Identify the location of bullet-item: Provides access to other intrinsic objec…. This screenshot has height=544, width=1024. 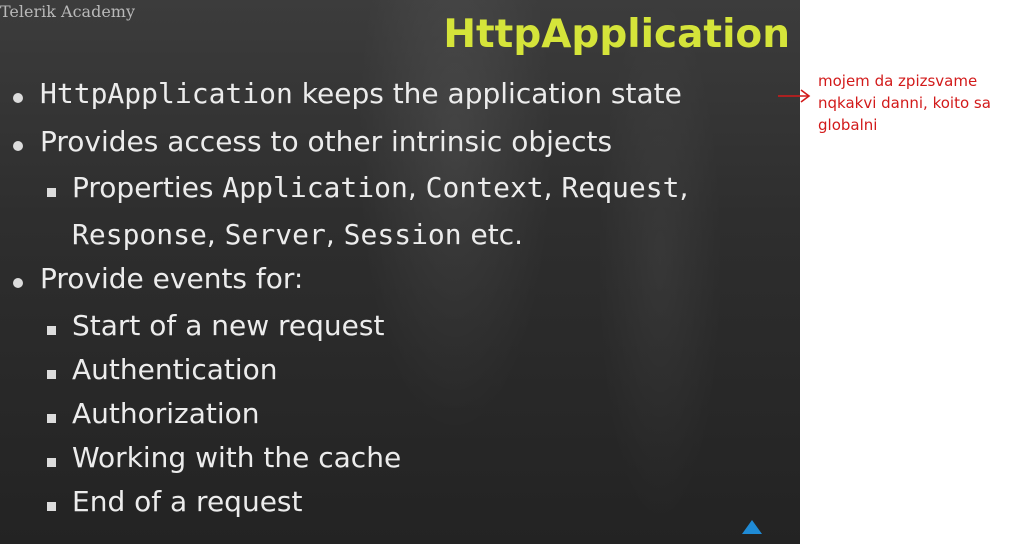
(326, 141).